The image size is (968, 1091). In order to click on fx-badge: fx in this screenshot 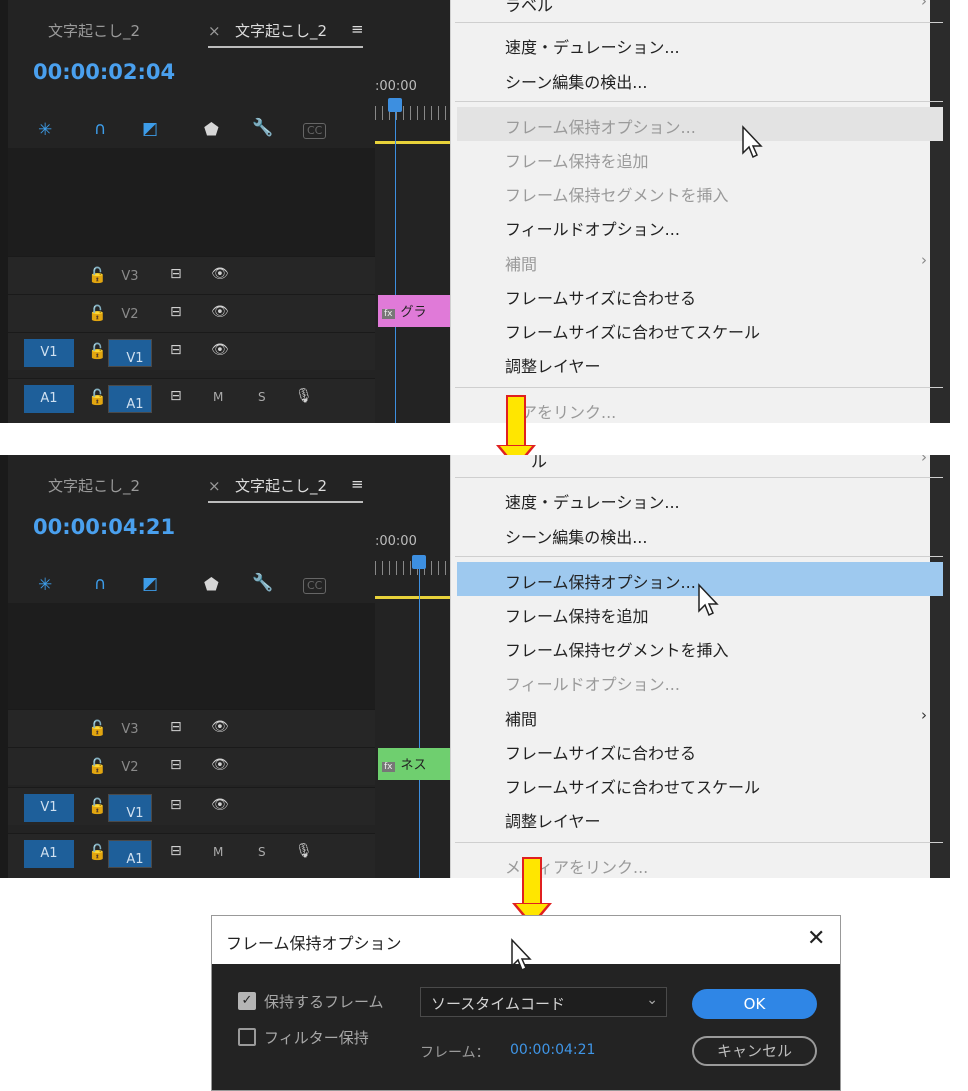, I will do `click(388, 314)`.